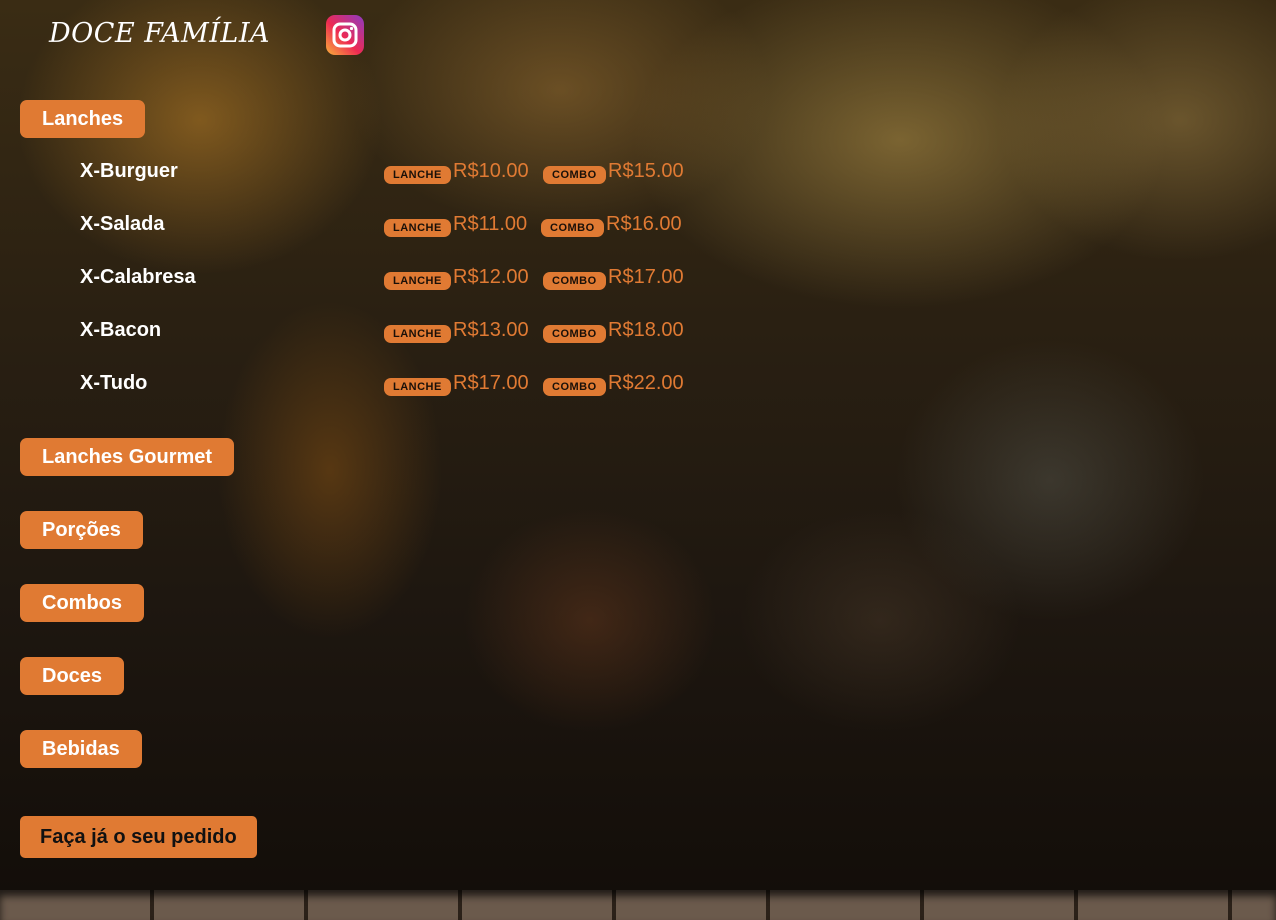 This screenshot has height=920, width=1276. Describe the element at coordinates (121, 330) in the screenshot. I see `menu-item-name: X-Bacon` at that location.